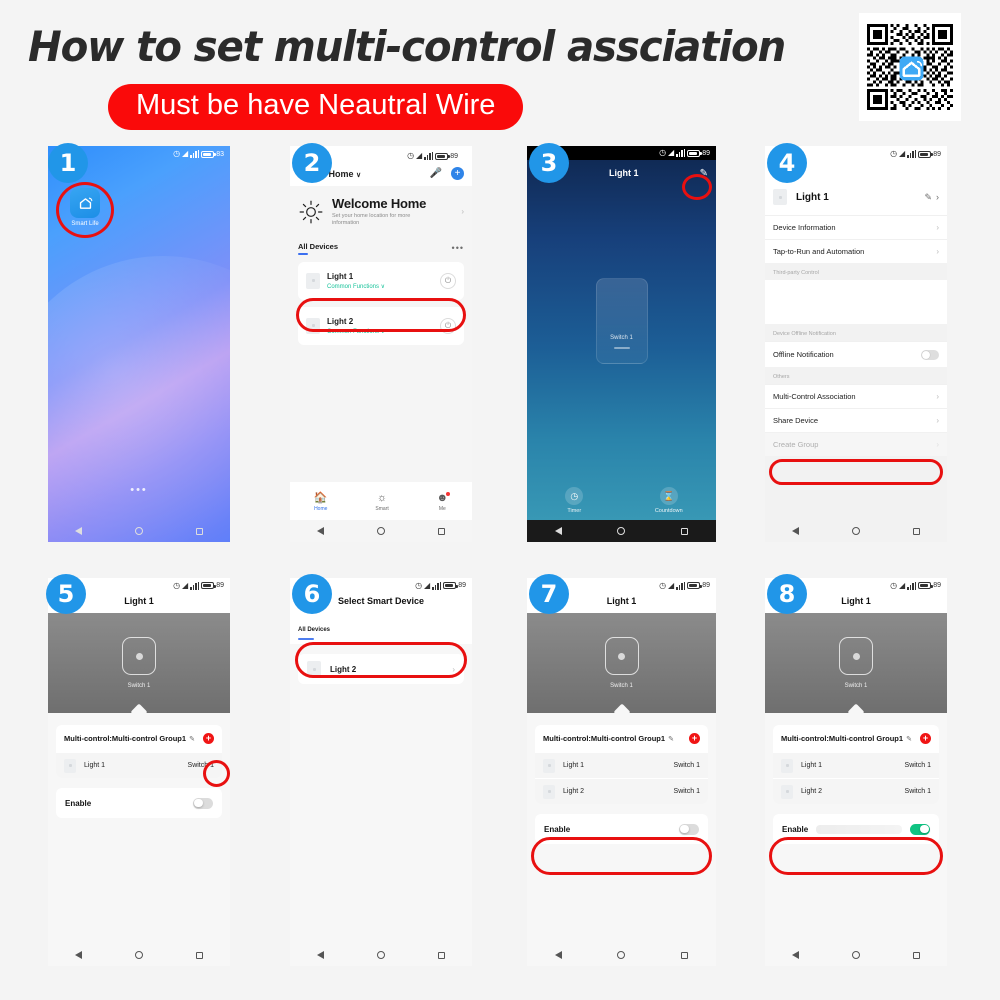 The image size is (1000, 1000). I want to click on device-header: Light 1 ✎ ›, so click(856, 198).